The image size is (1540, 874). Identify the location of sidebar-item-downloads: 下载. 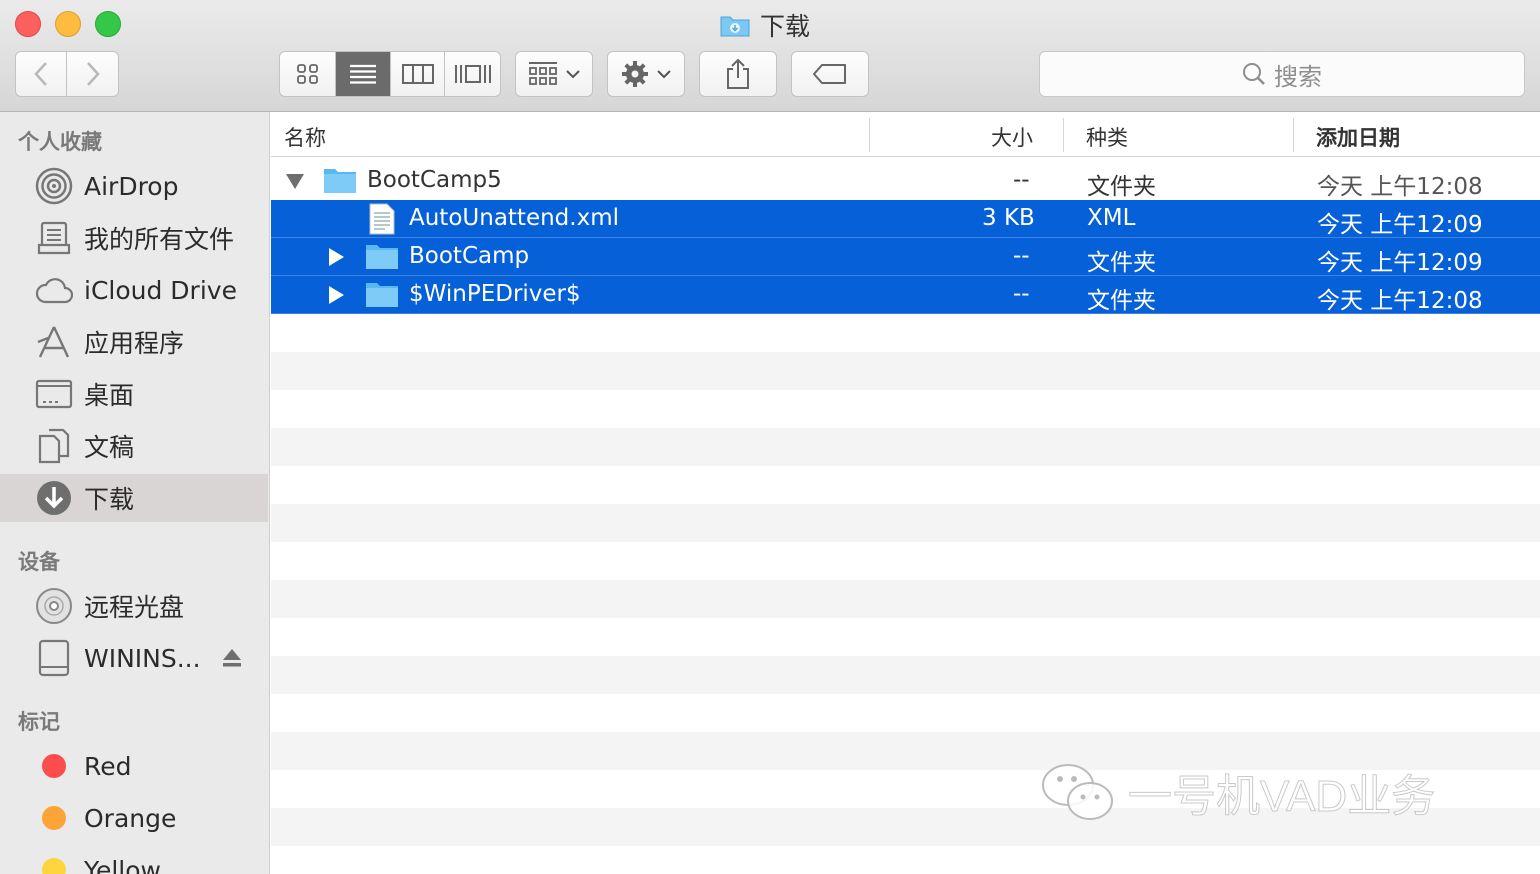
(134, 498).